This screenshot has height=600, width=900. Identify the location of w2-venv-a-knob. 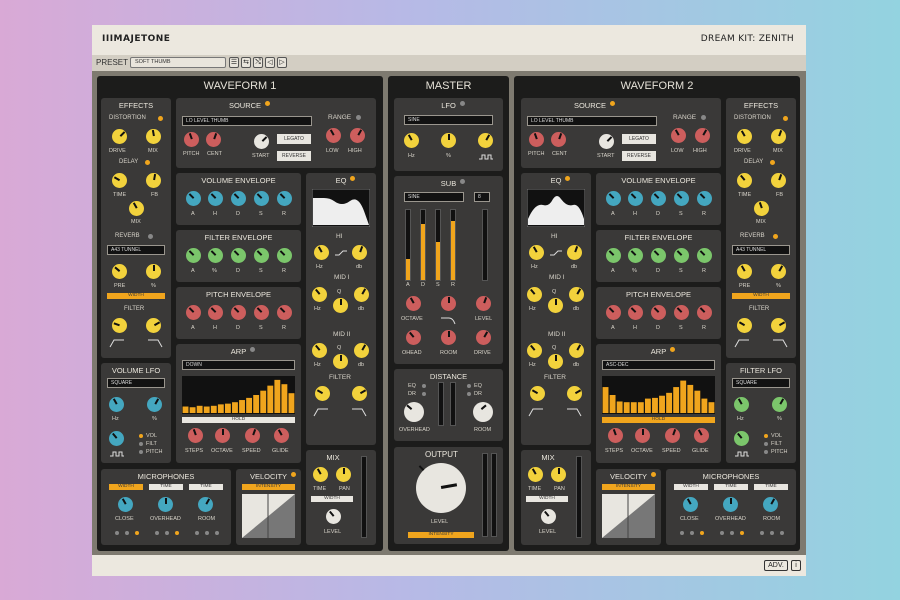
(613, 198).